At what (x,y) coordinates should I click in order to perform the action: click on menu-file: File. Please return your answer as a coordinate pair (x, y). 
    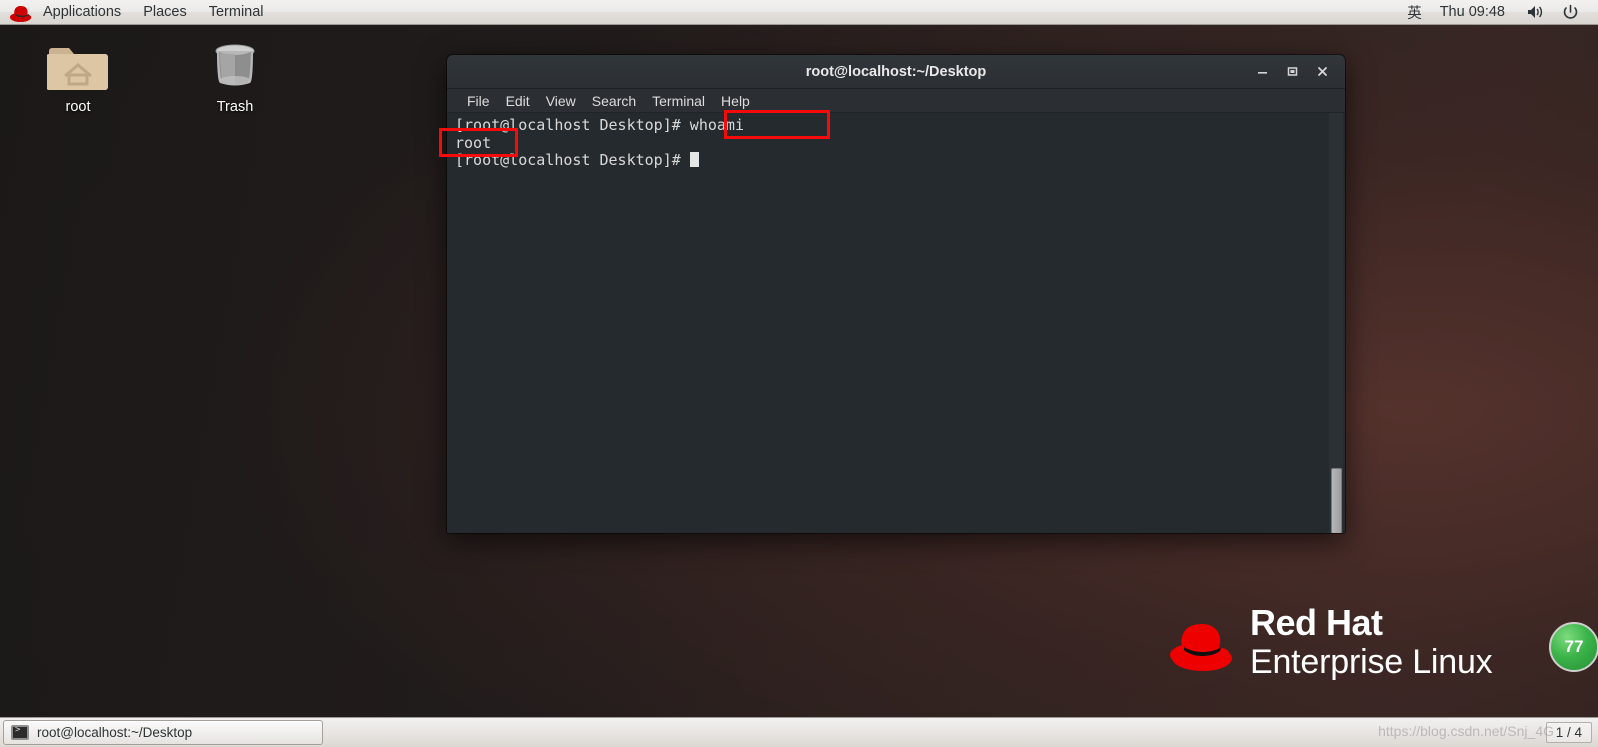
    Looking at the image, I should click on (478, 101).